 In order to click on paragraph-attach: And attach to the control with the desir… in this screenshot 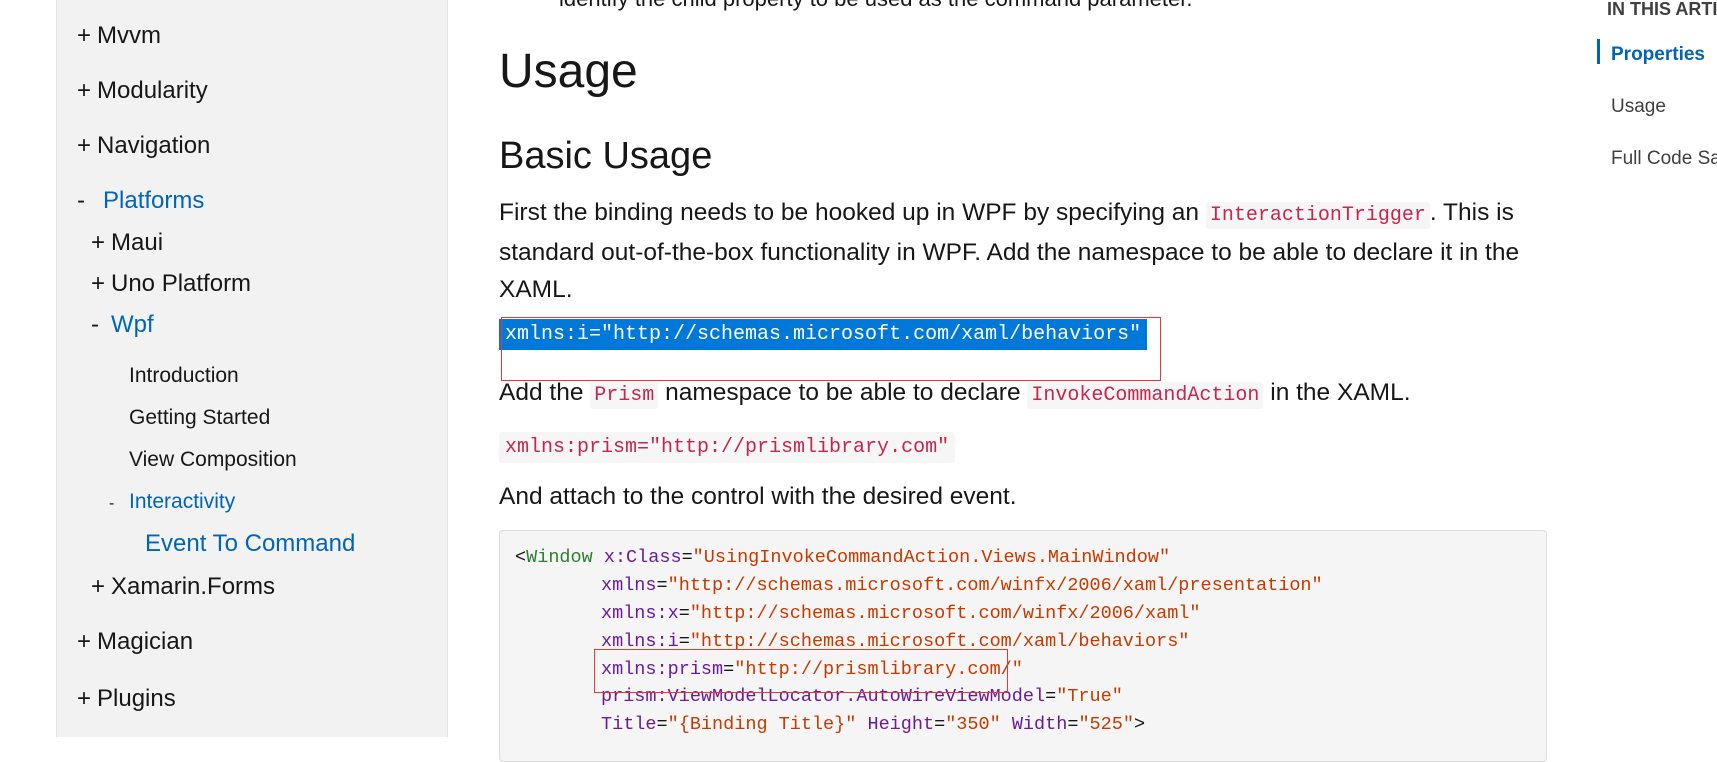, I will do `click(758, 496)`.